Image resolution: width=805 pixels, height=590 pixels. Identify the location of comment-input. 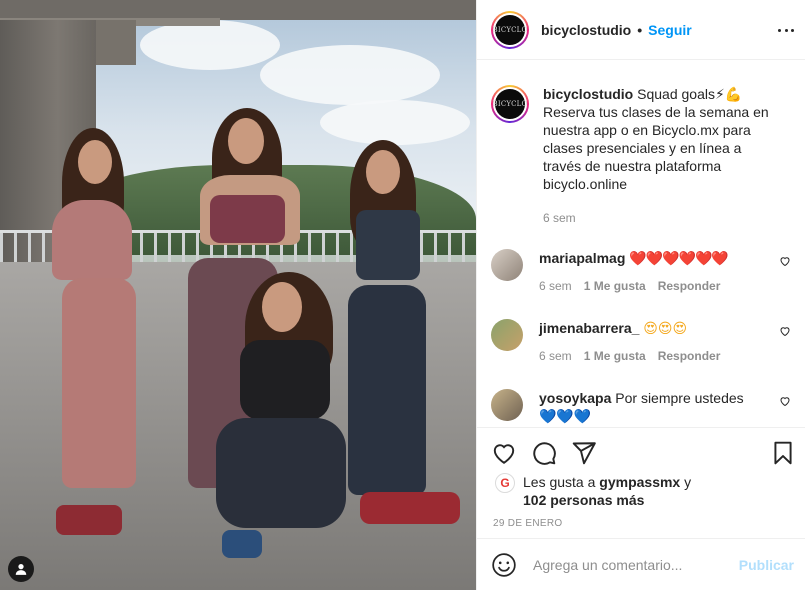
(636, 564).